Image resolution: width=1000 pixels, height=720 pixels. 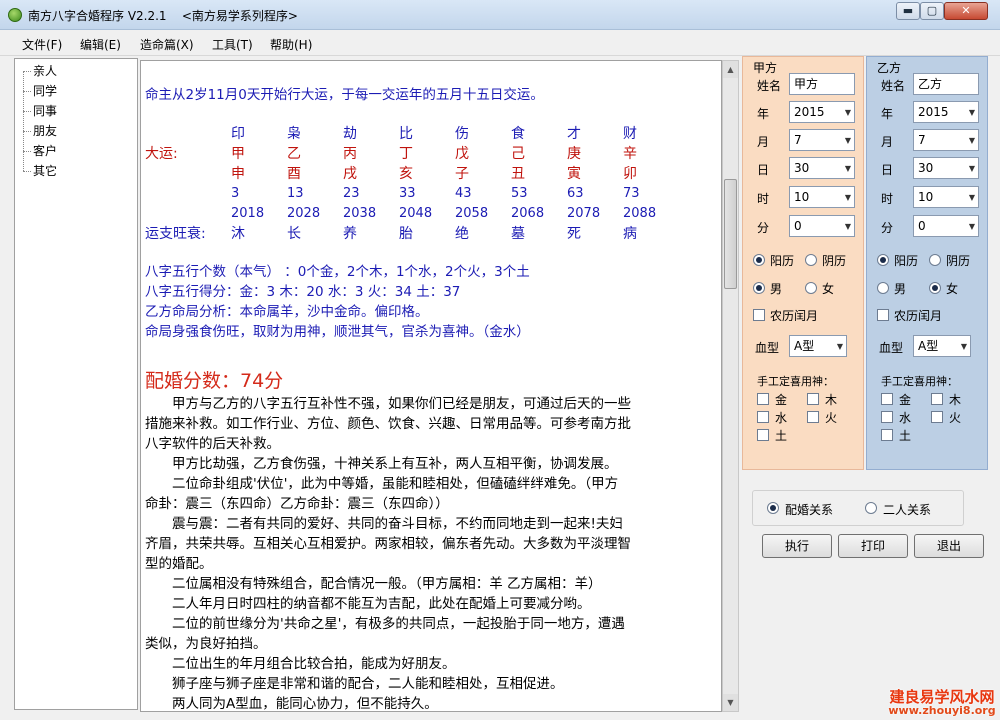 What do you see at coordinates (574, 234) in the screenshot?
I see `wangshuai: 死` at bounding box center [574, 234].